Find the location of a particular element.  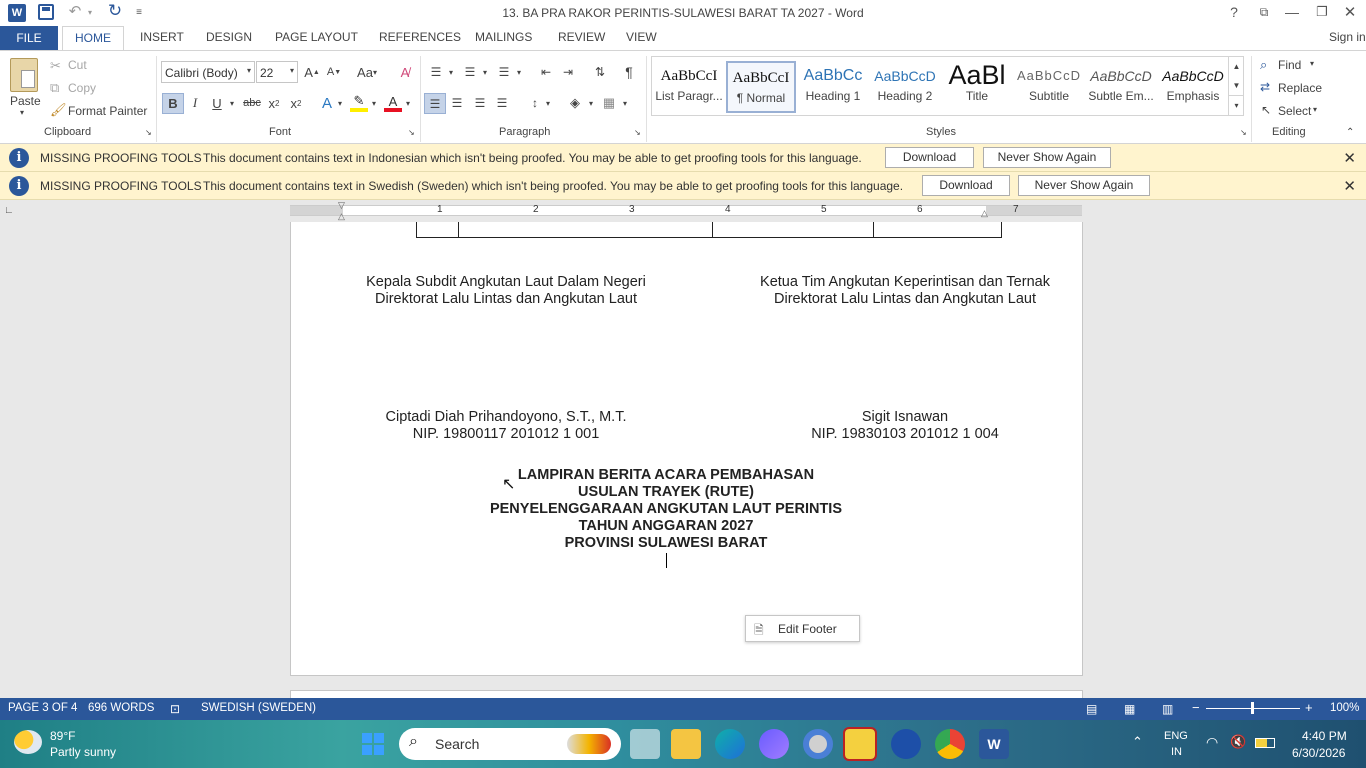

zoom-slider is located at coordinates (1253, 708).